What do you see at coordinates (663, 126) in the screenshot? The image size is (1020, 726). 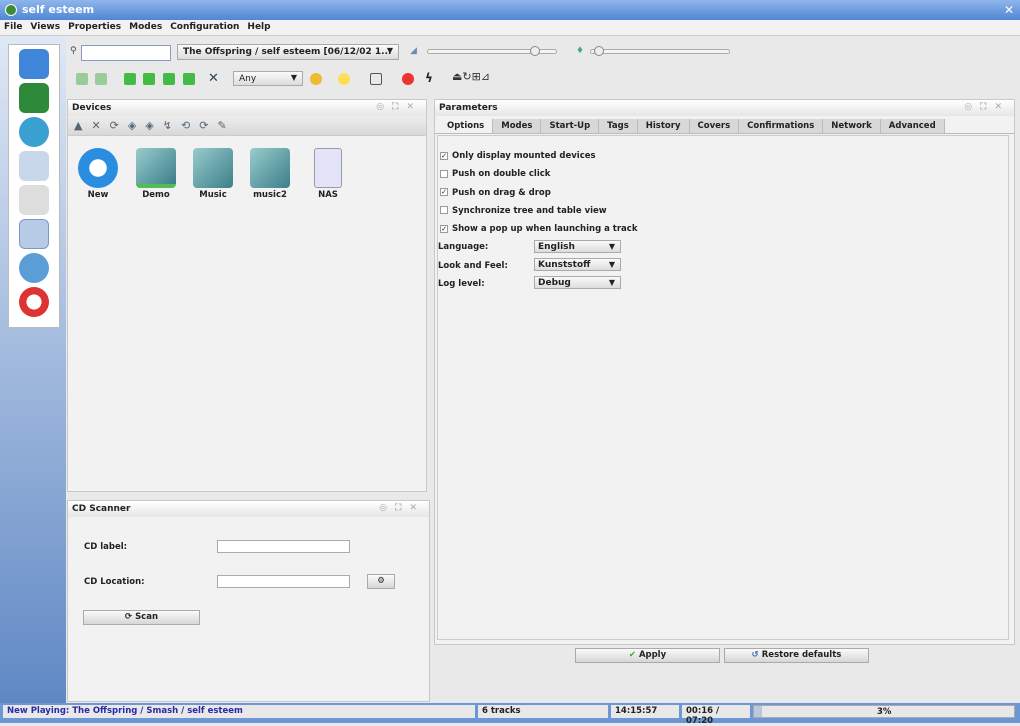 I see `tab-history: History` at bounding box center [663, 126].